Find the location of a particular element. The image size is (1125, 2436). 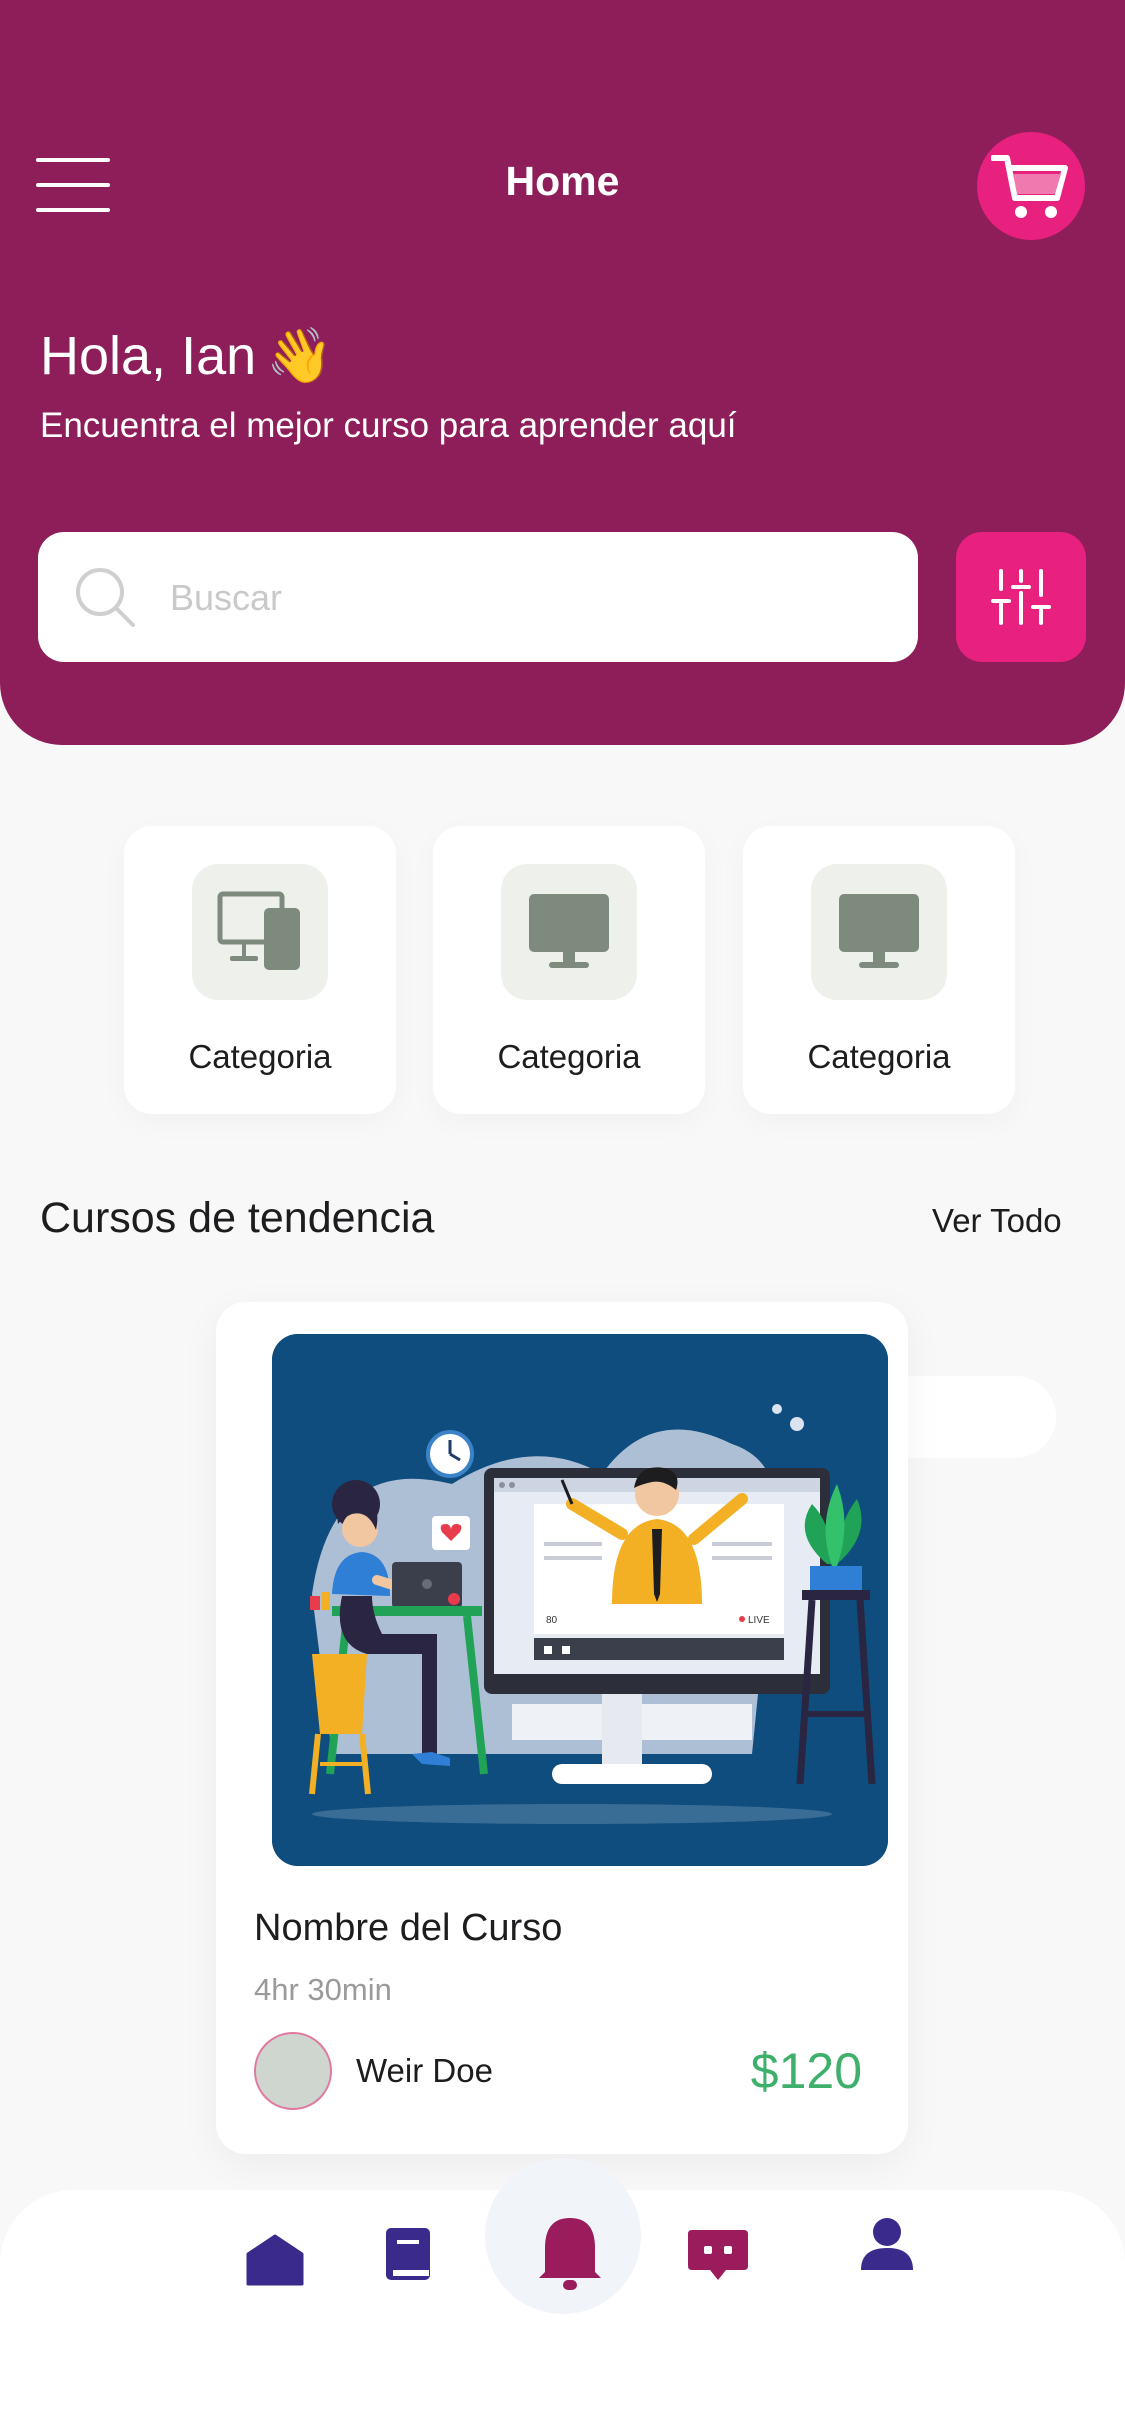

book-icon is located at coordinates (408, 2254).